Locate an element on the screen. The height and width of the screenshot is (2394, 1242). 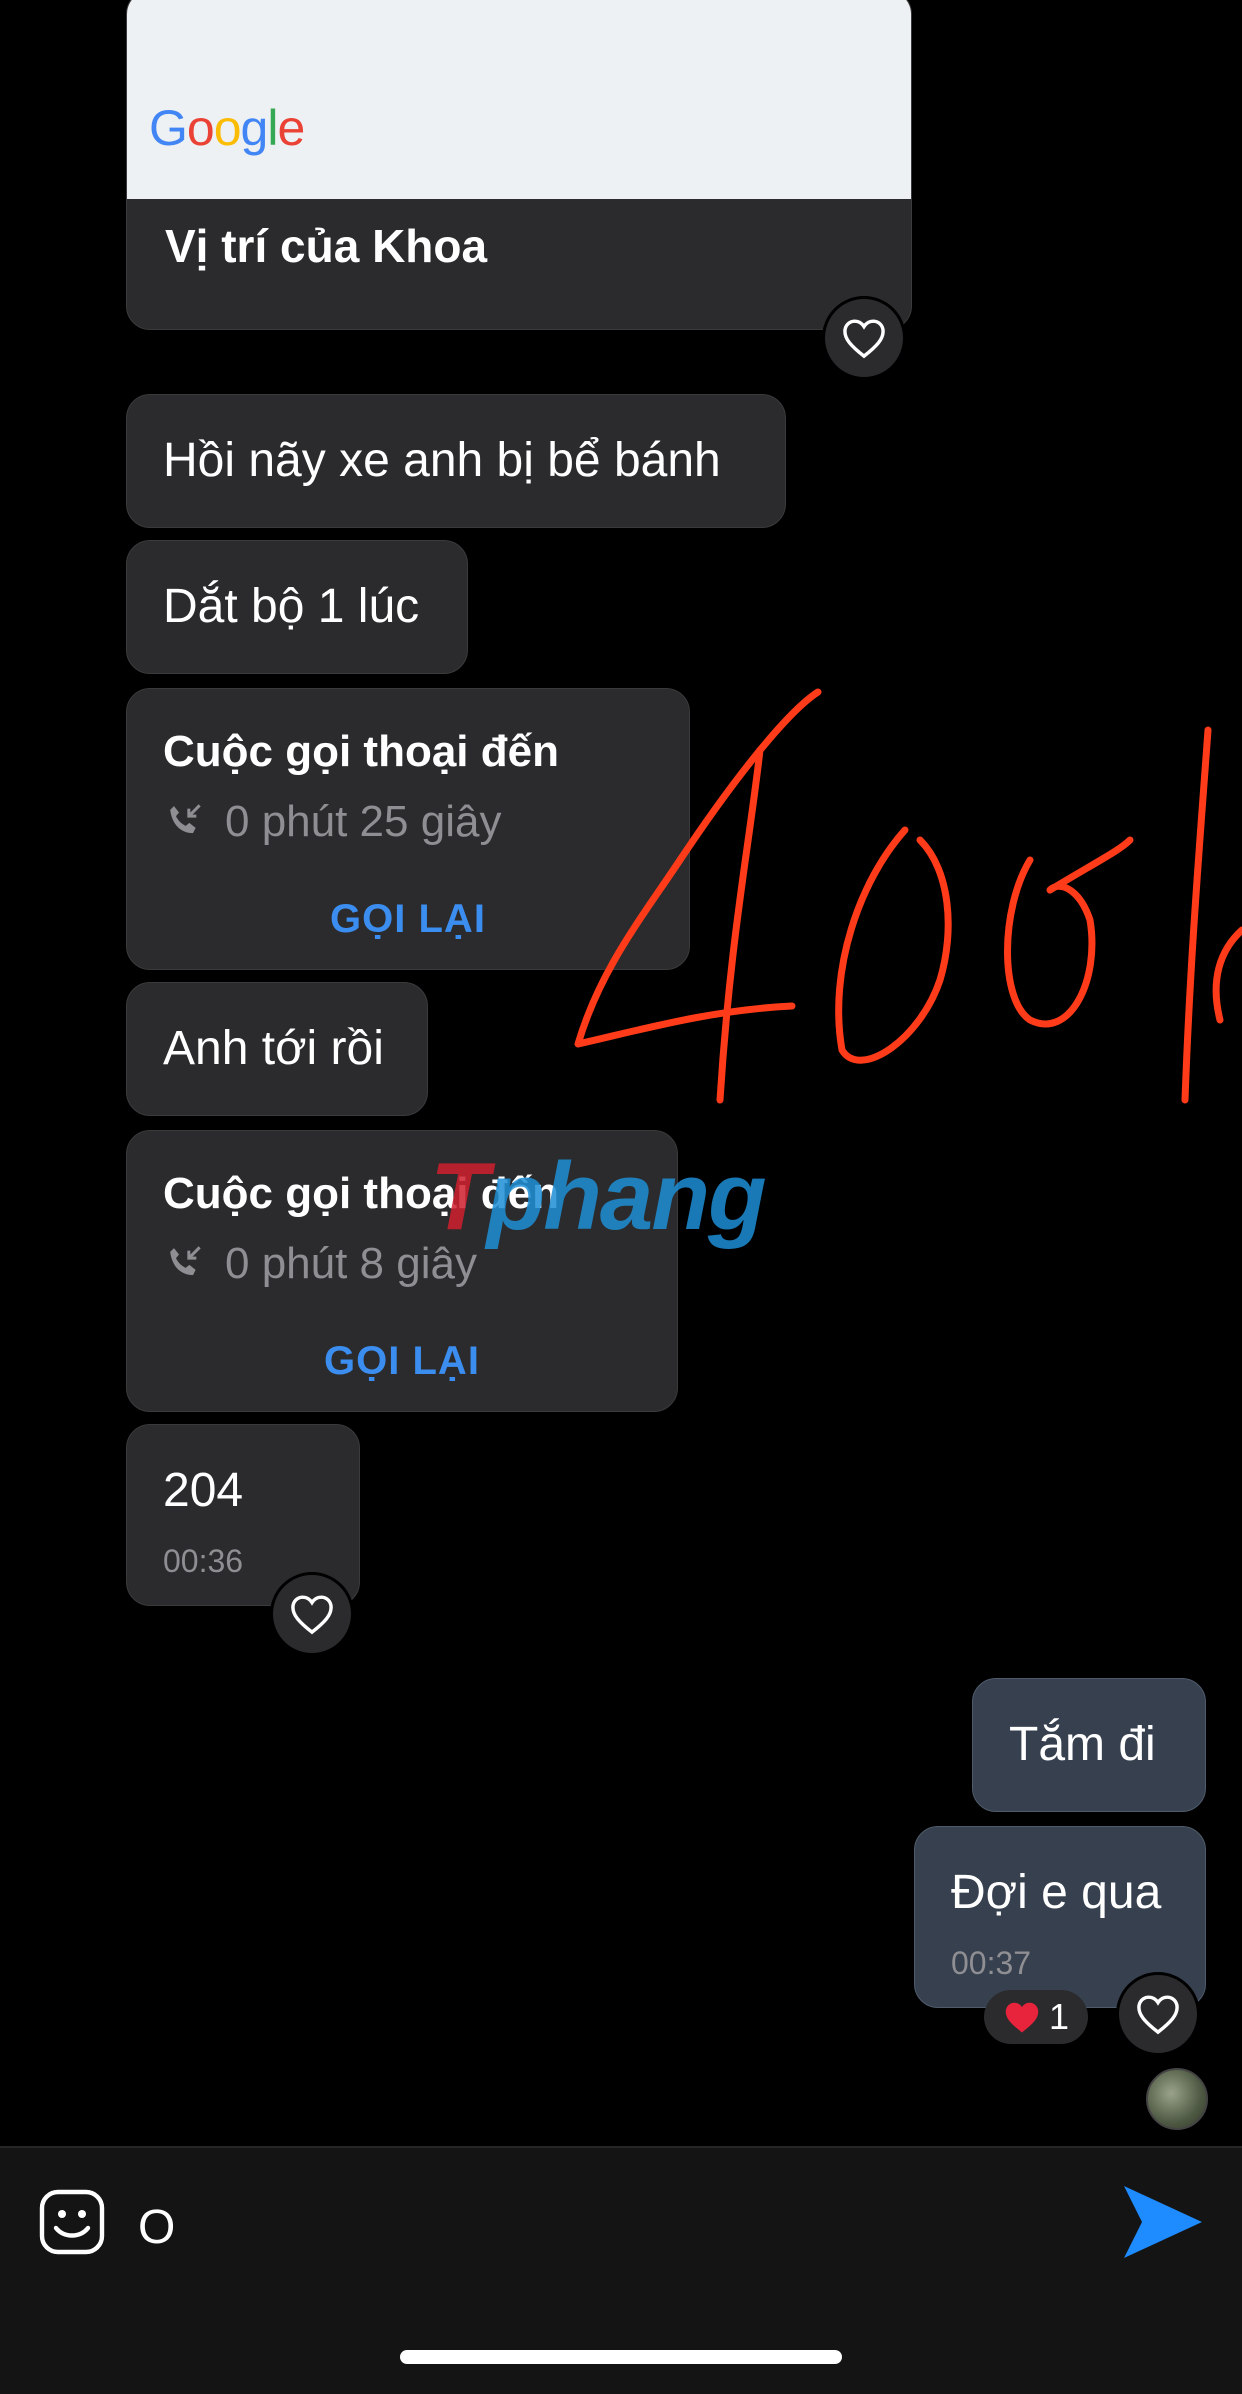
handwriting-overlay is located at coordinates (908, 896).